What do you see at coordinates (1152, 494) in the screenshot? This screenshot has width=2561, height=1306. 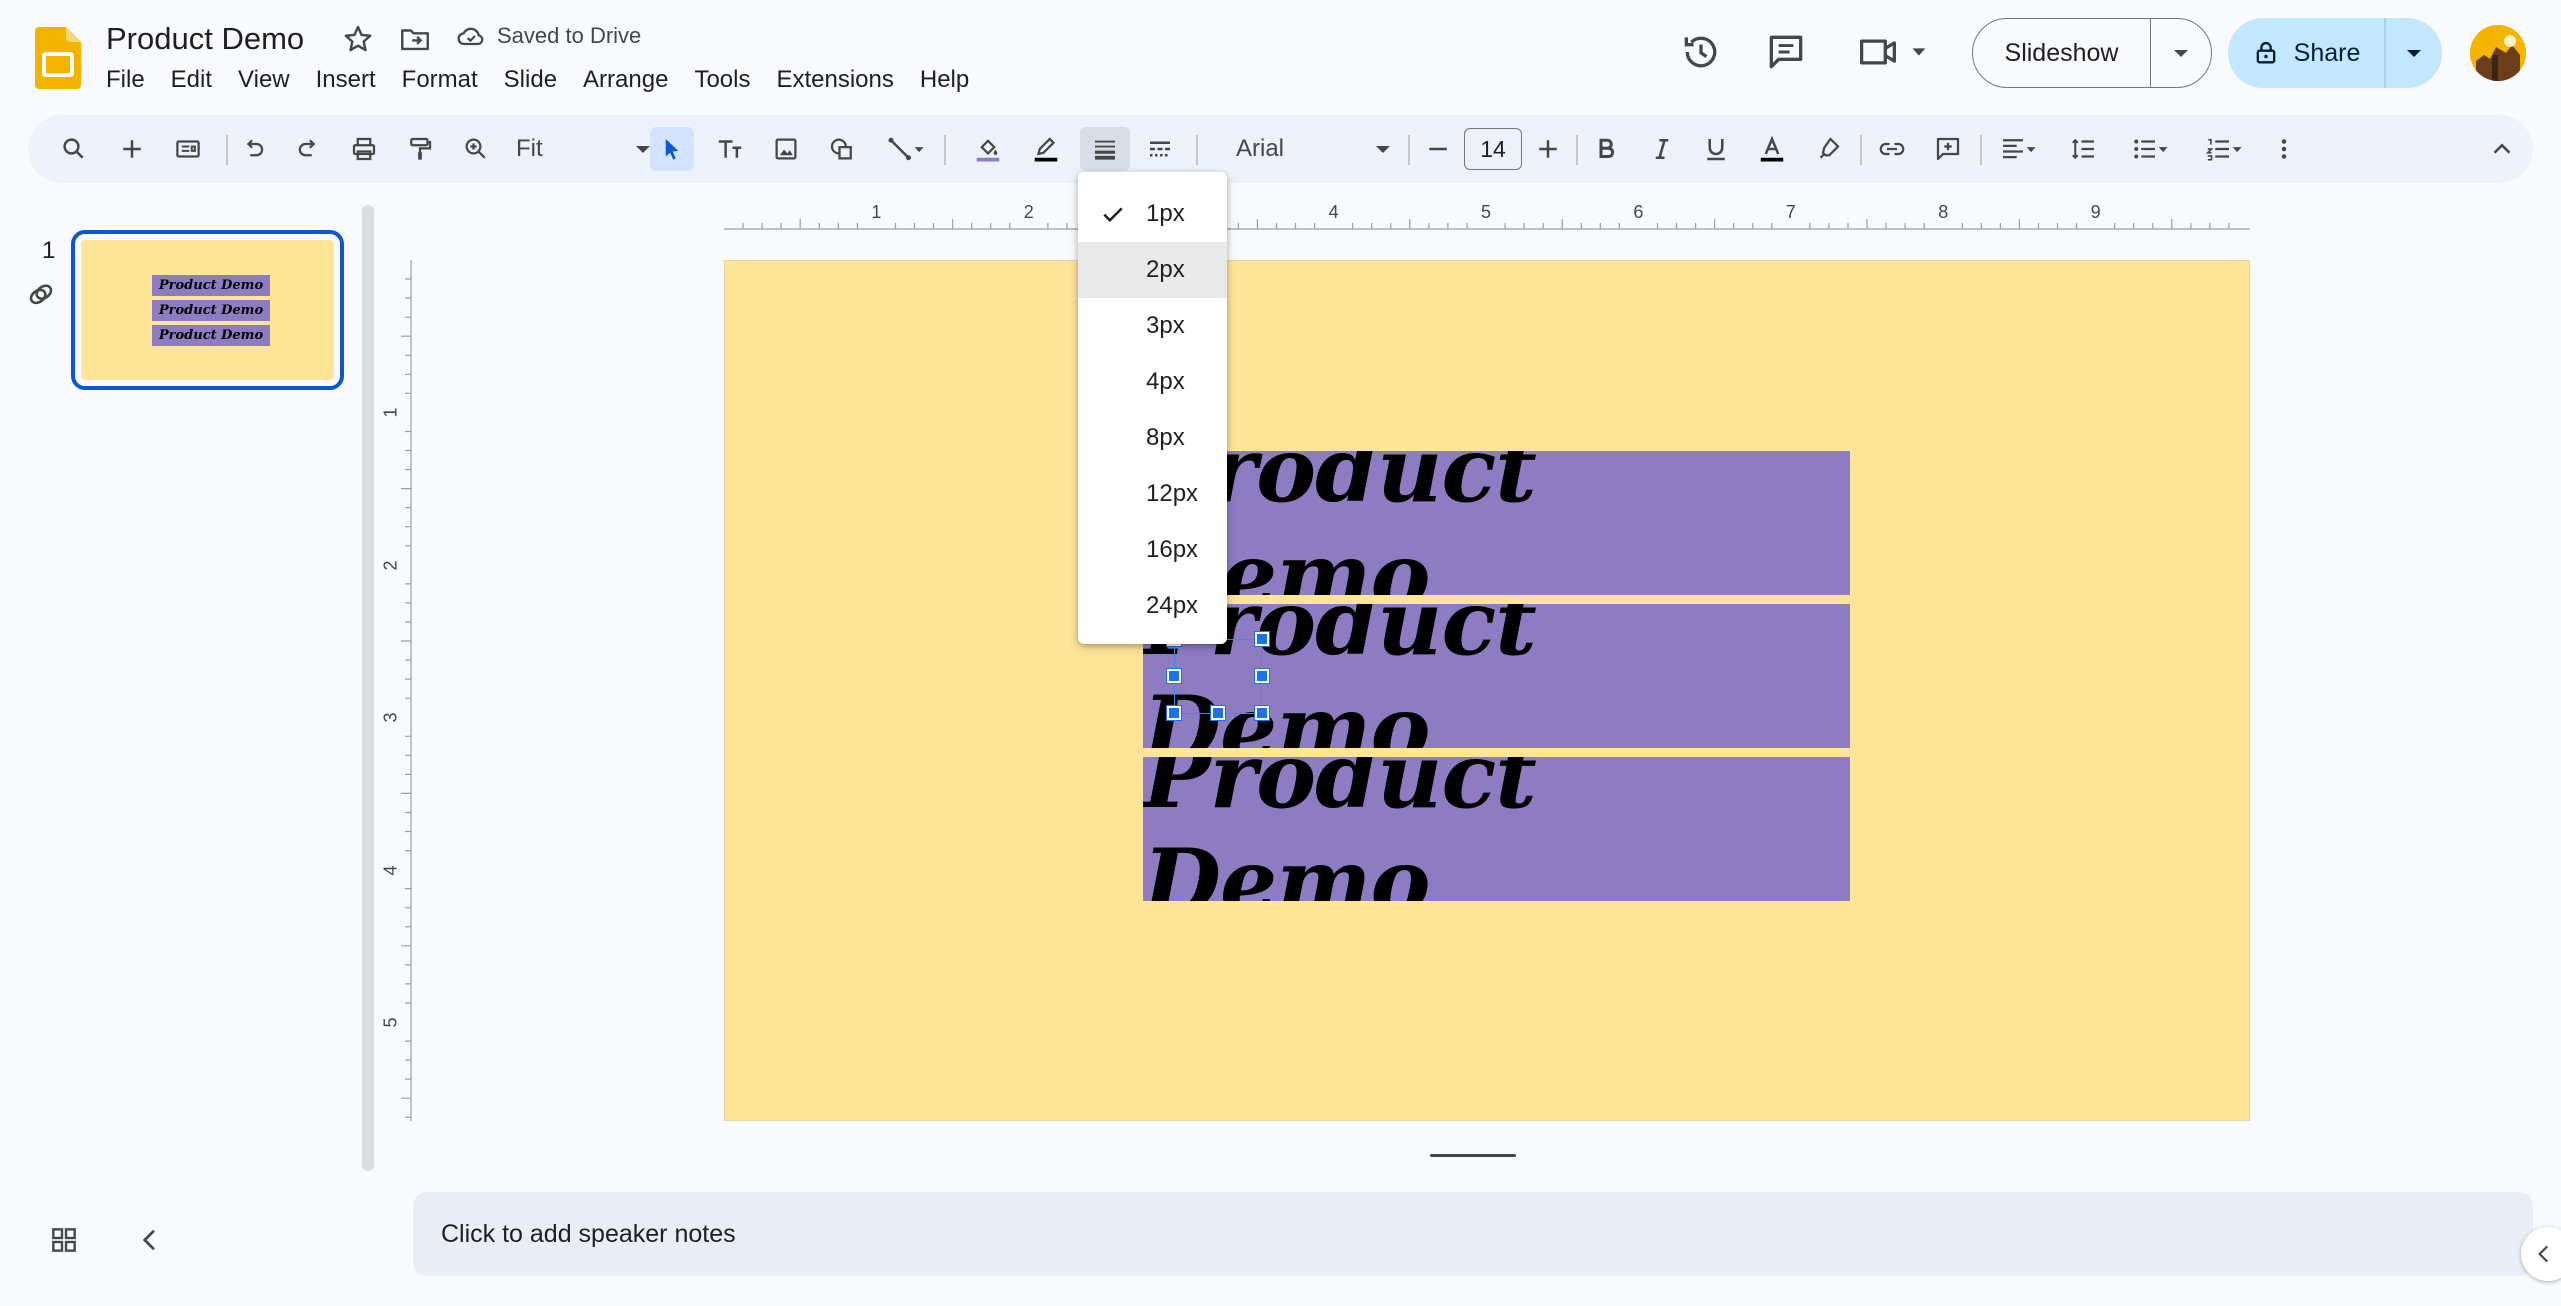 I see `weight-option-12px: 12px` at bounding box center [1152, 494].